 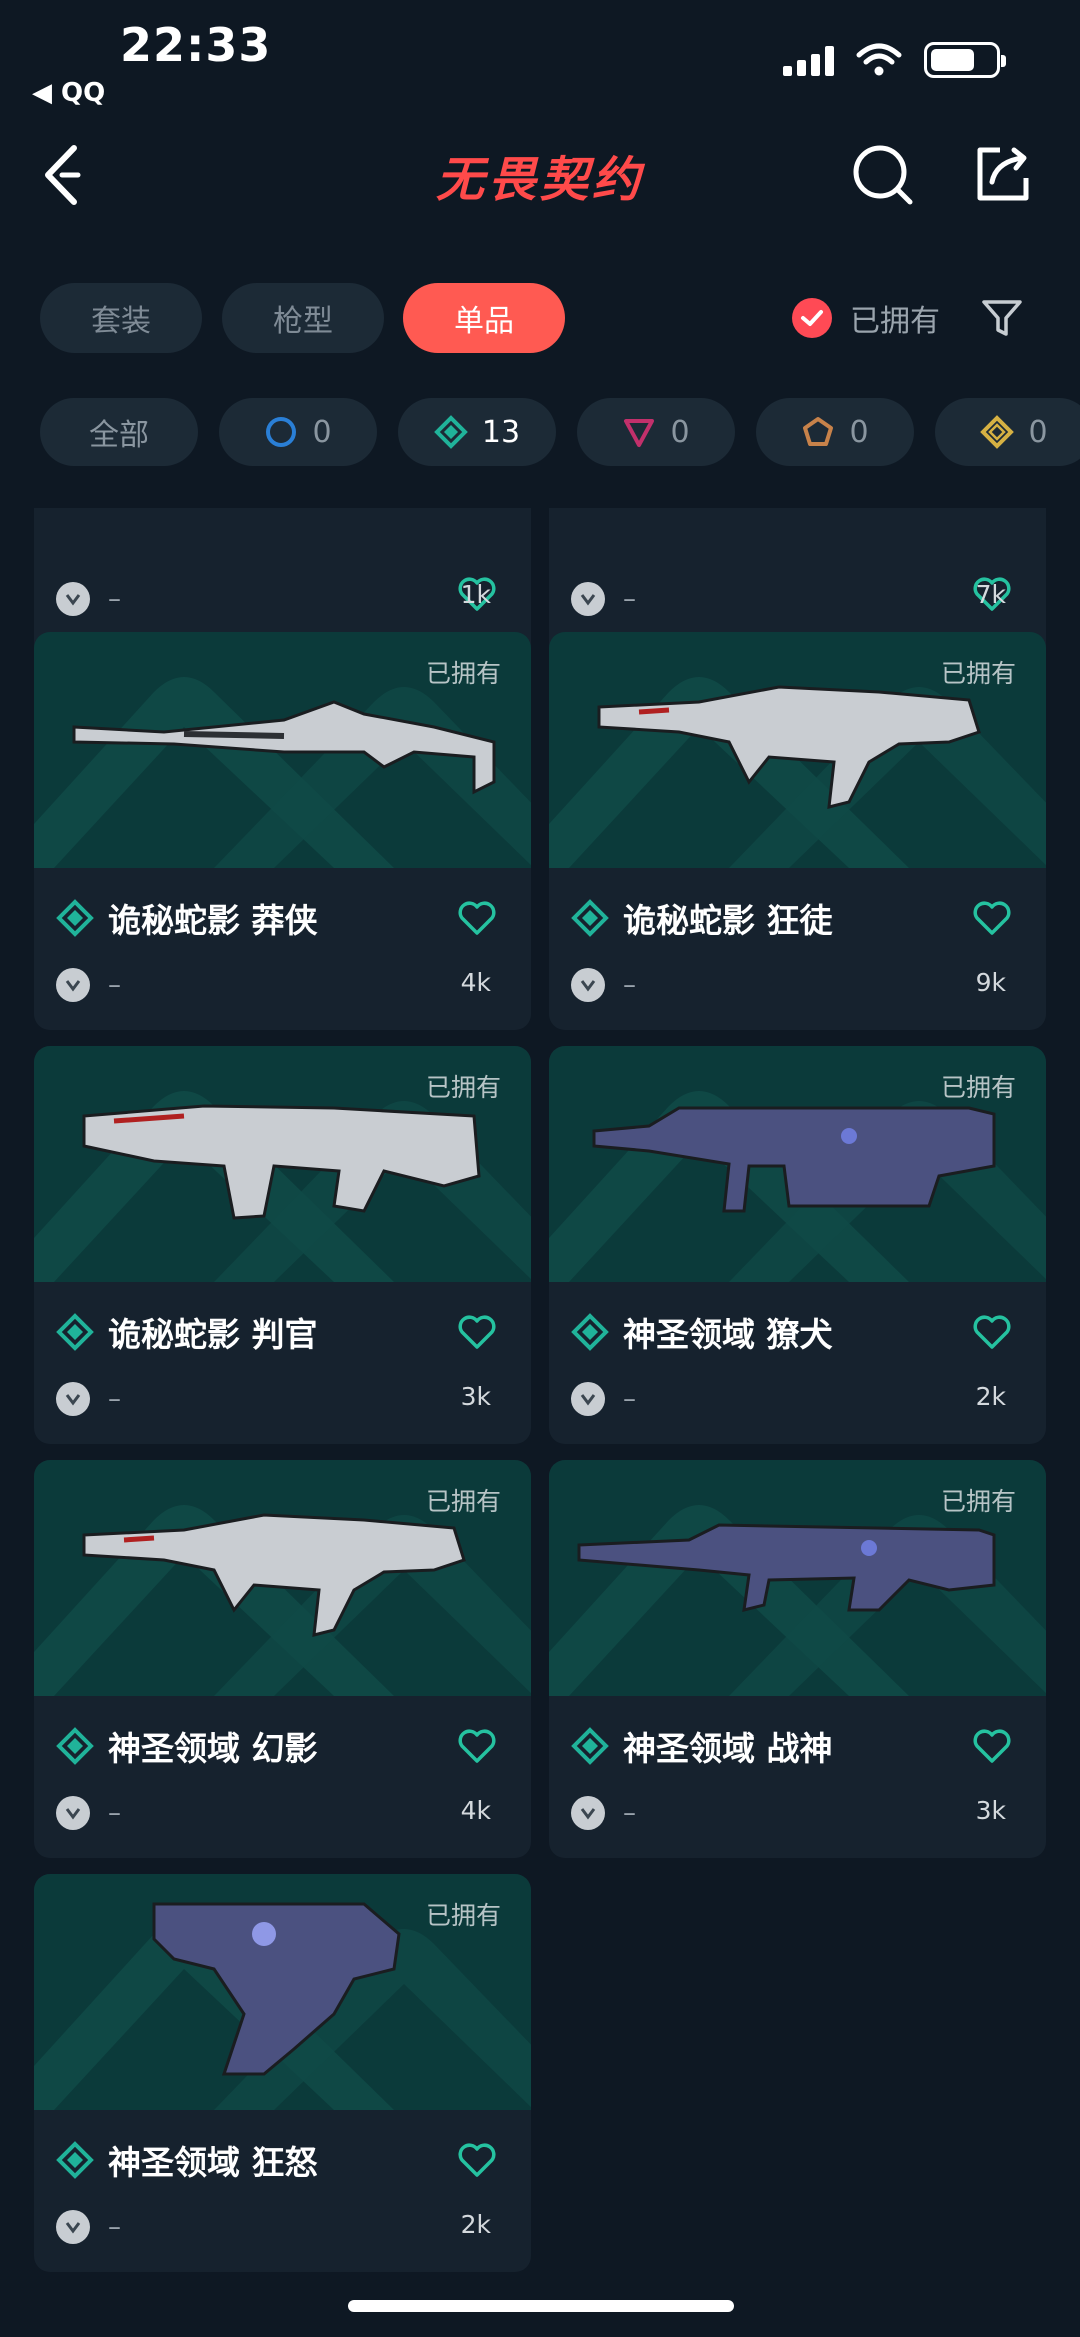 I want to click on premium-tier-icon, so click(x=639, y=433).